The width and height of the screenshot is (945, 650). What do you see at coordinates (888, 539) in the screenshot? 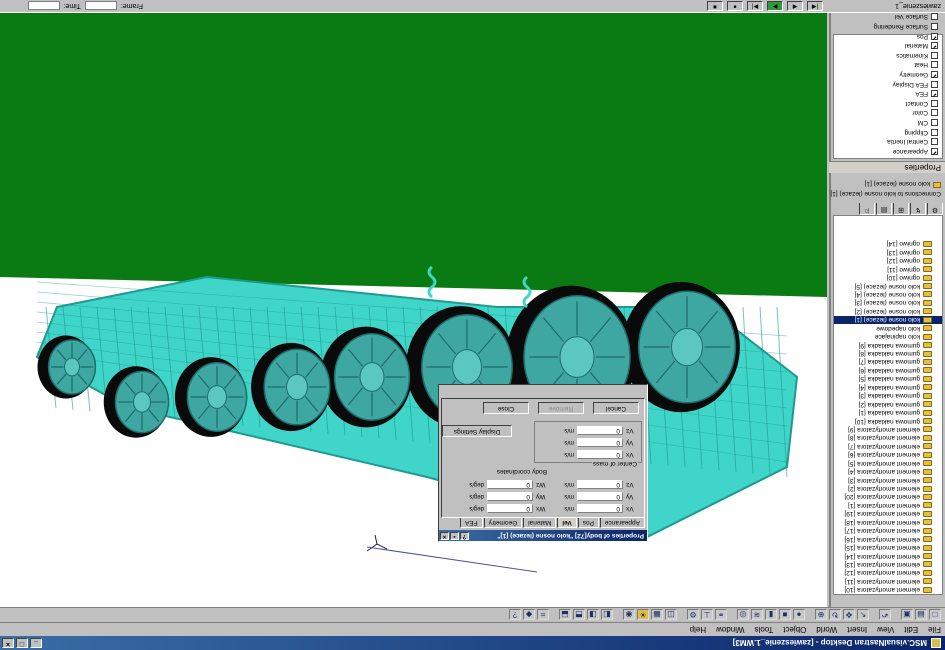
I see `tree-item: element amortyzatora [16]` at bounding box center [888, 539].